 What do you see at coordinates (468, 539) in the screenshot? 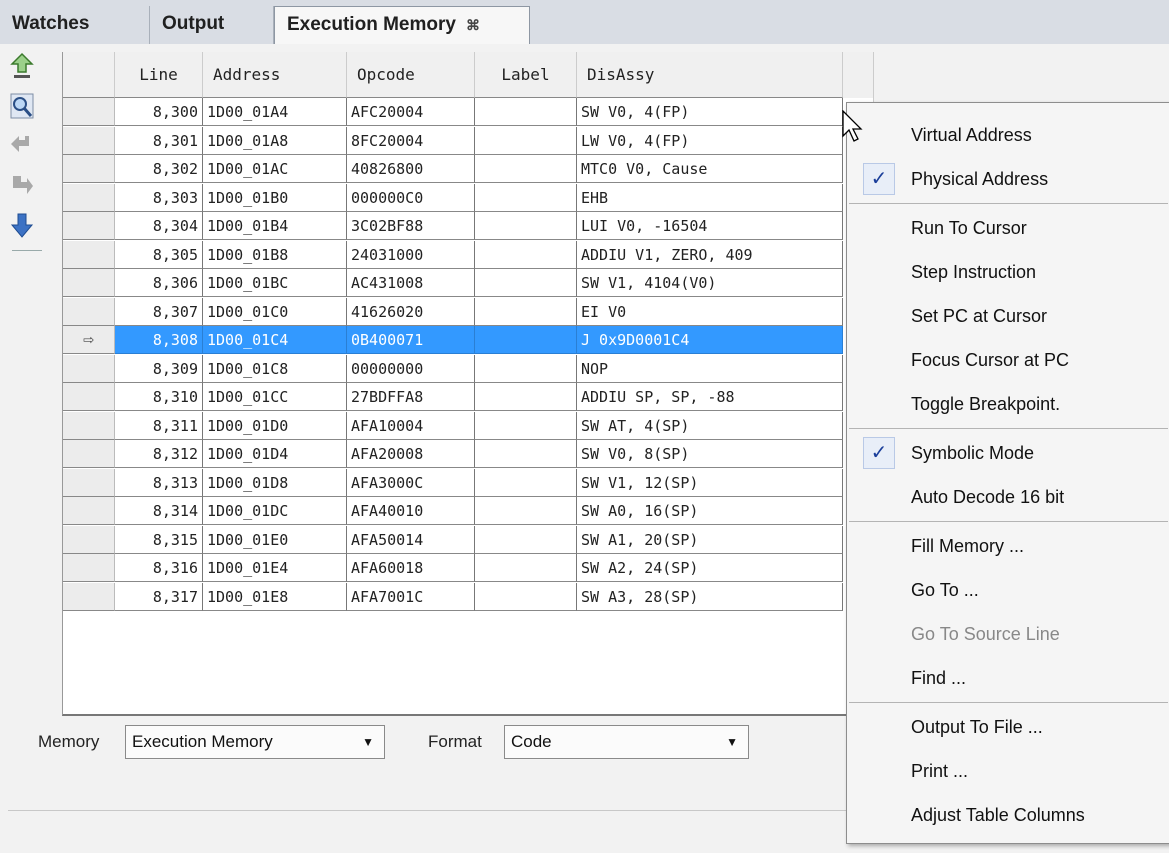
I see `table-row: 8,315 1D00_01E0 AFA50014 SW A1, 20(SP)` at bounding box center [468, 539].